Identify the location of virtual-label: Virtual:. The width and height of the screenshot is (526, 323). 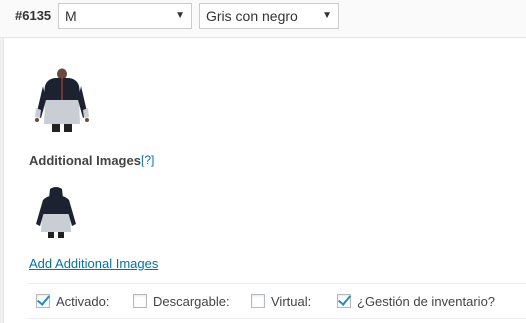
(291, 301).